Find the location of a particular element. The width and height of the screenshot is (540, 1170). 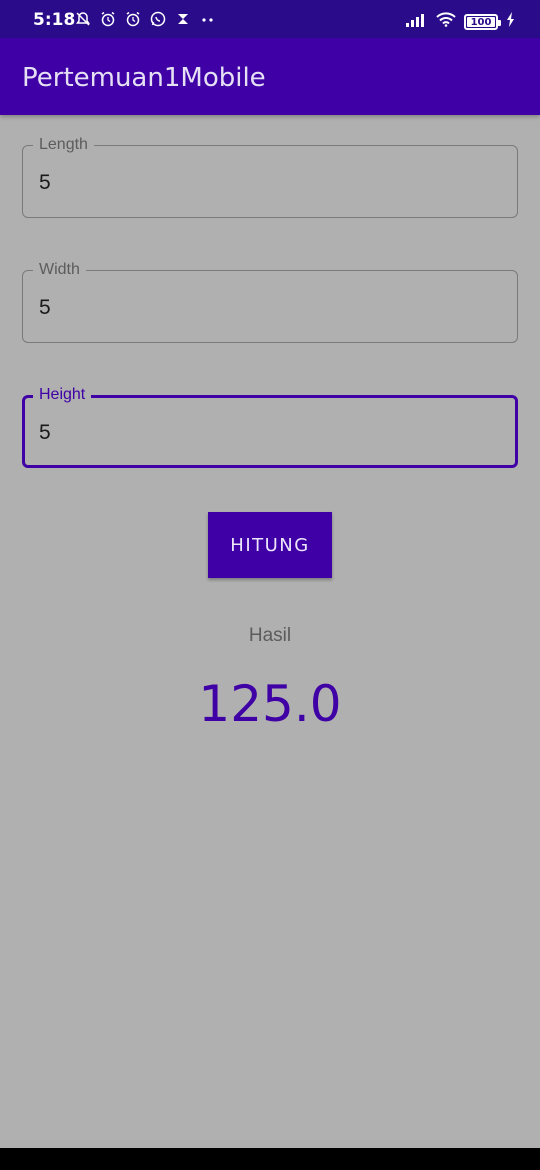

battery-level: 100 is located at coordinates (481, 22).